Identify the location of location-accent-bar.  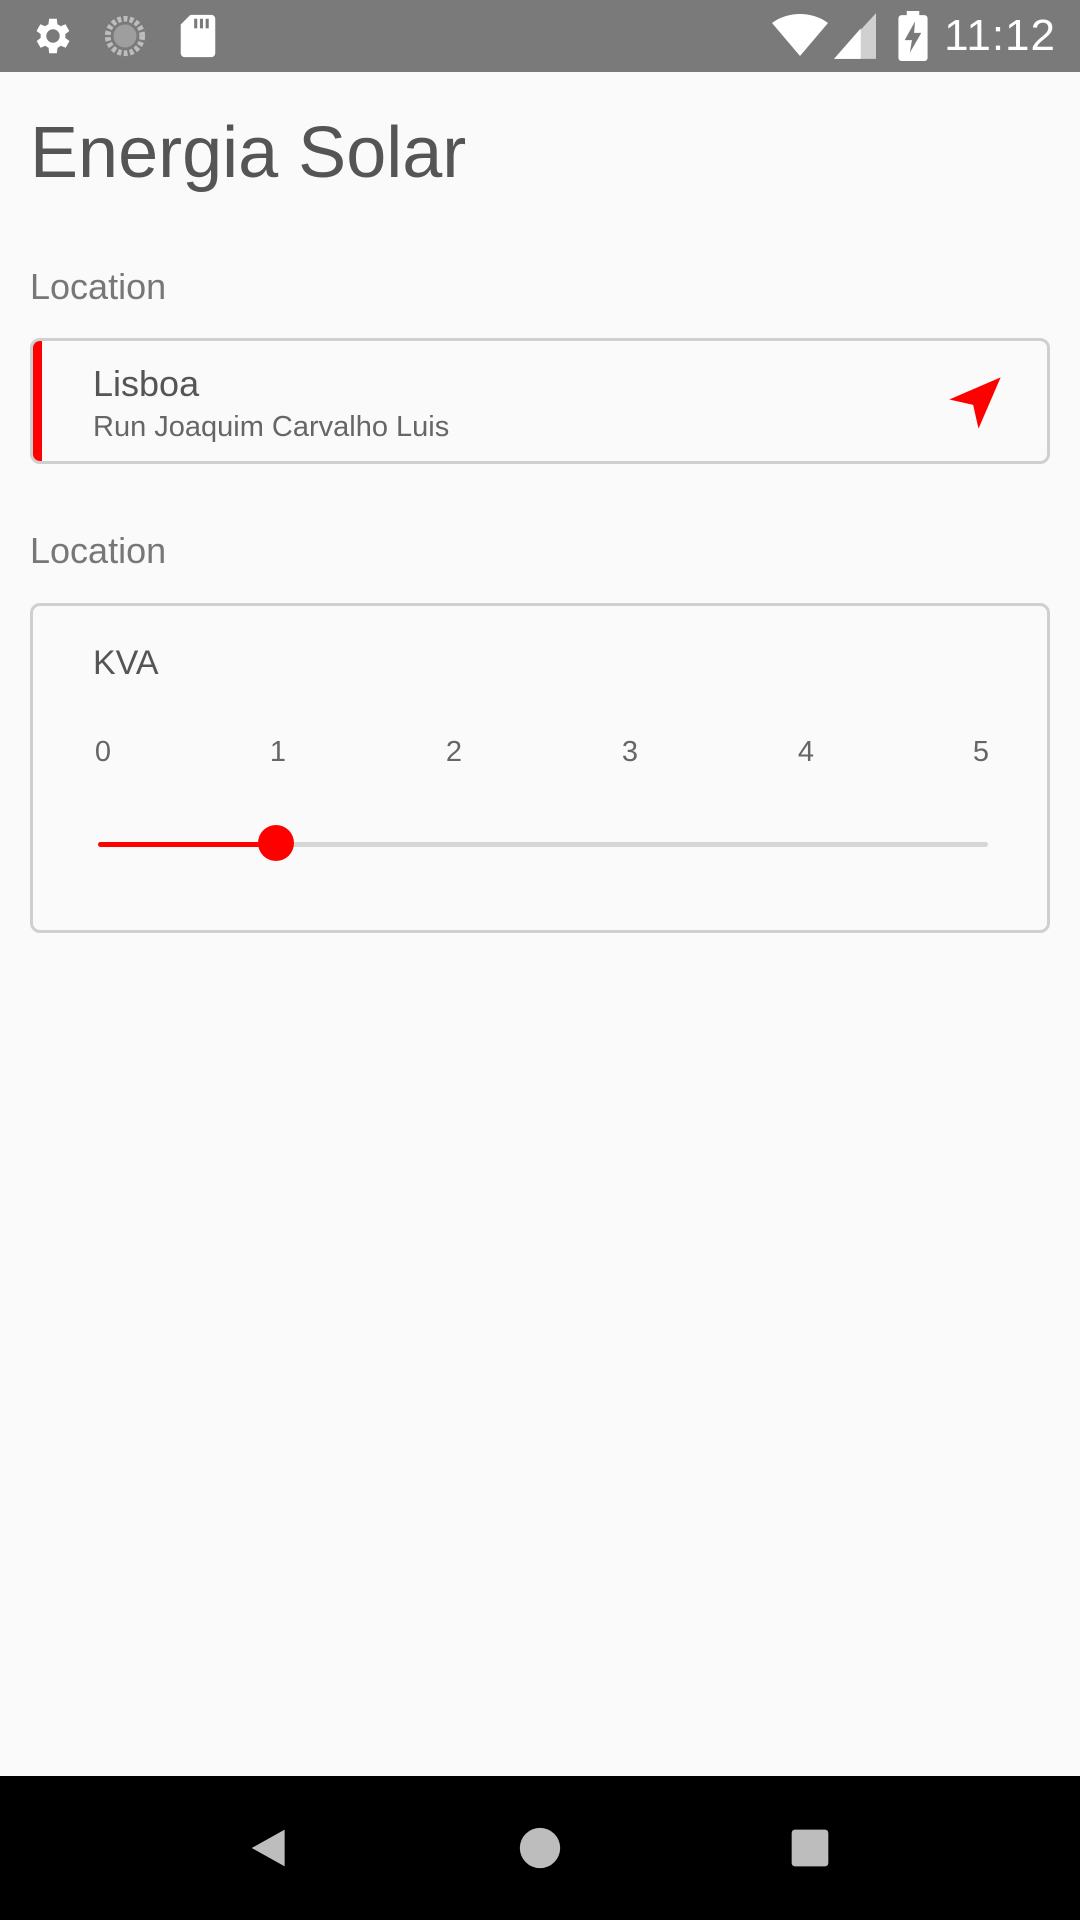
(37, 401).